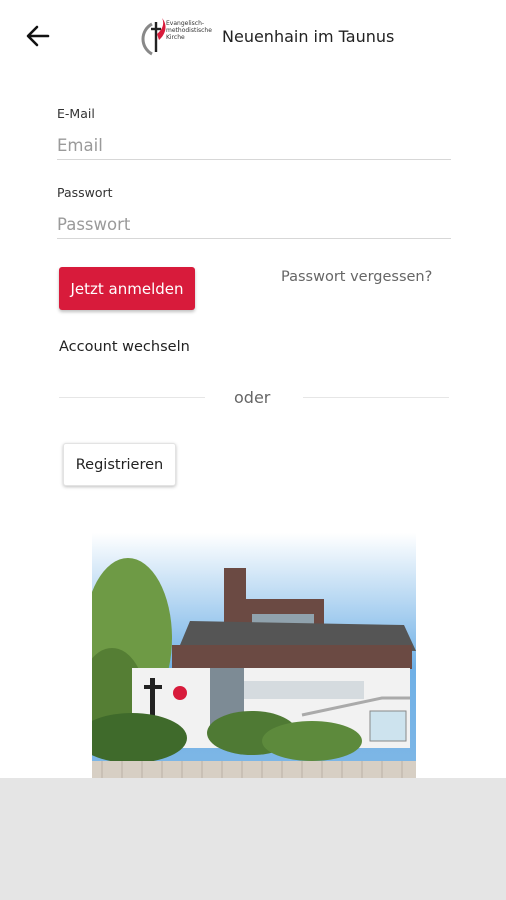 This screenshot has height=900, width=506. Describe the element at coordinates (189, 30) in the screenshot. I see `logo-text: Evangelisch- methodistische Kirche` at that location.